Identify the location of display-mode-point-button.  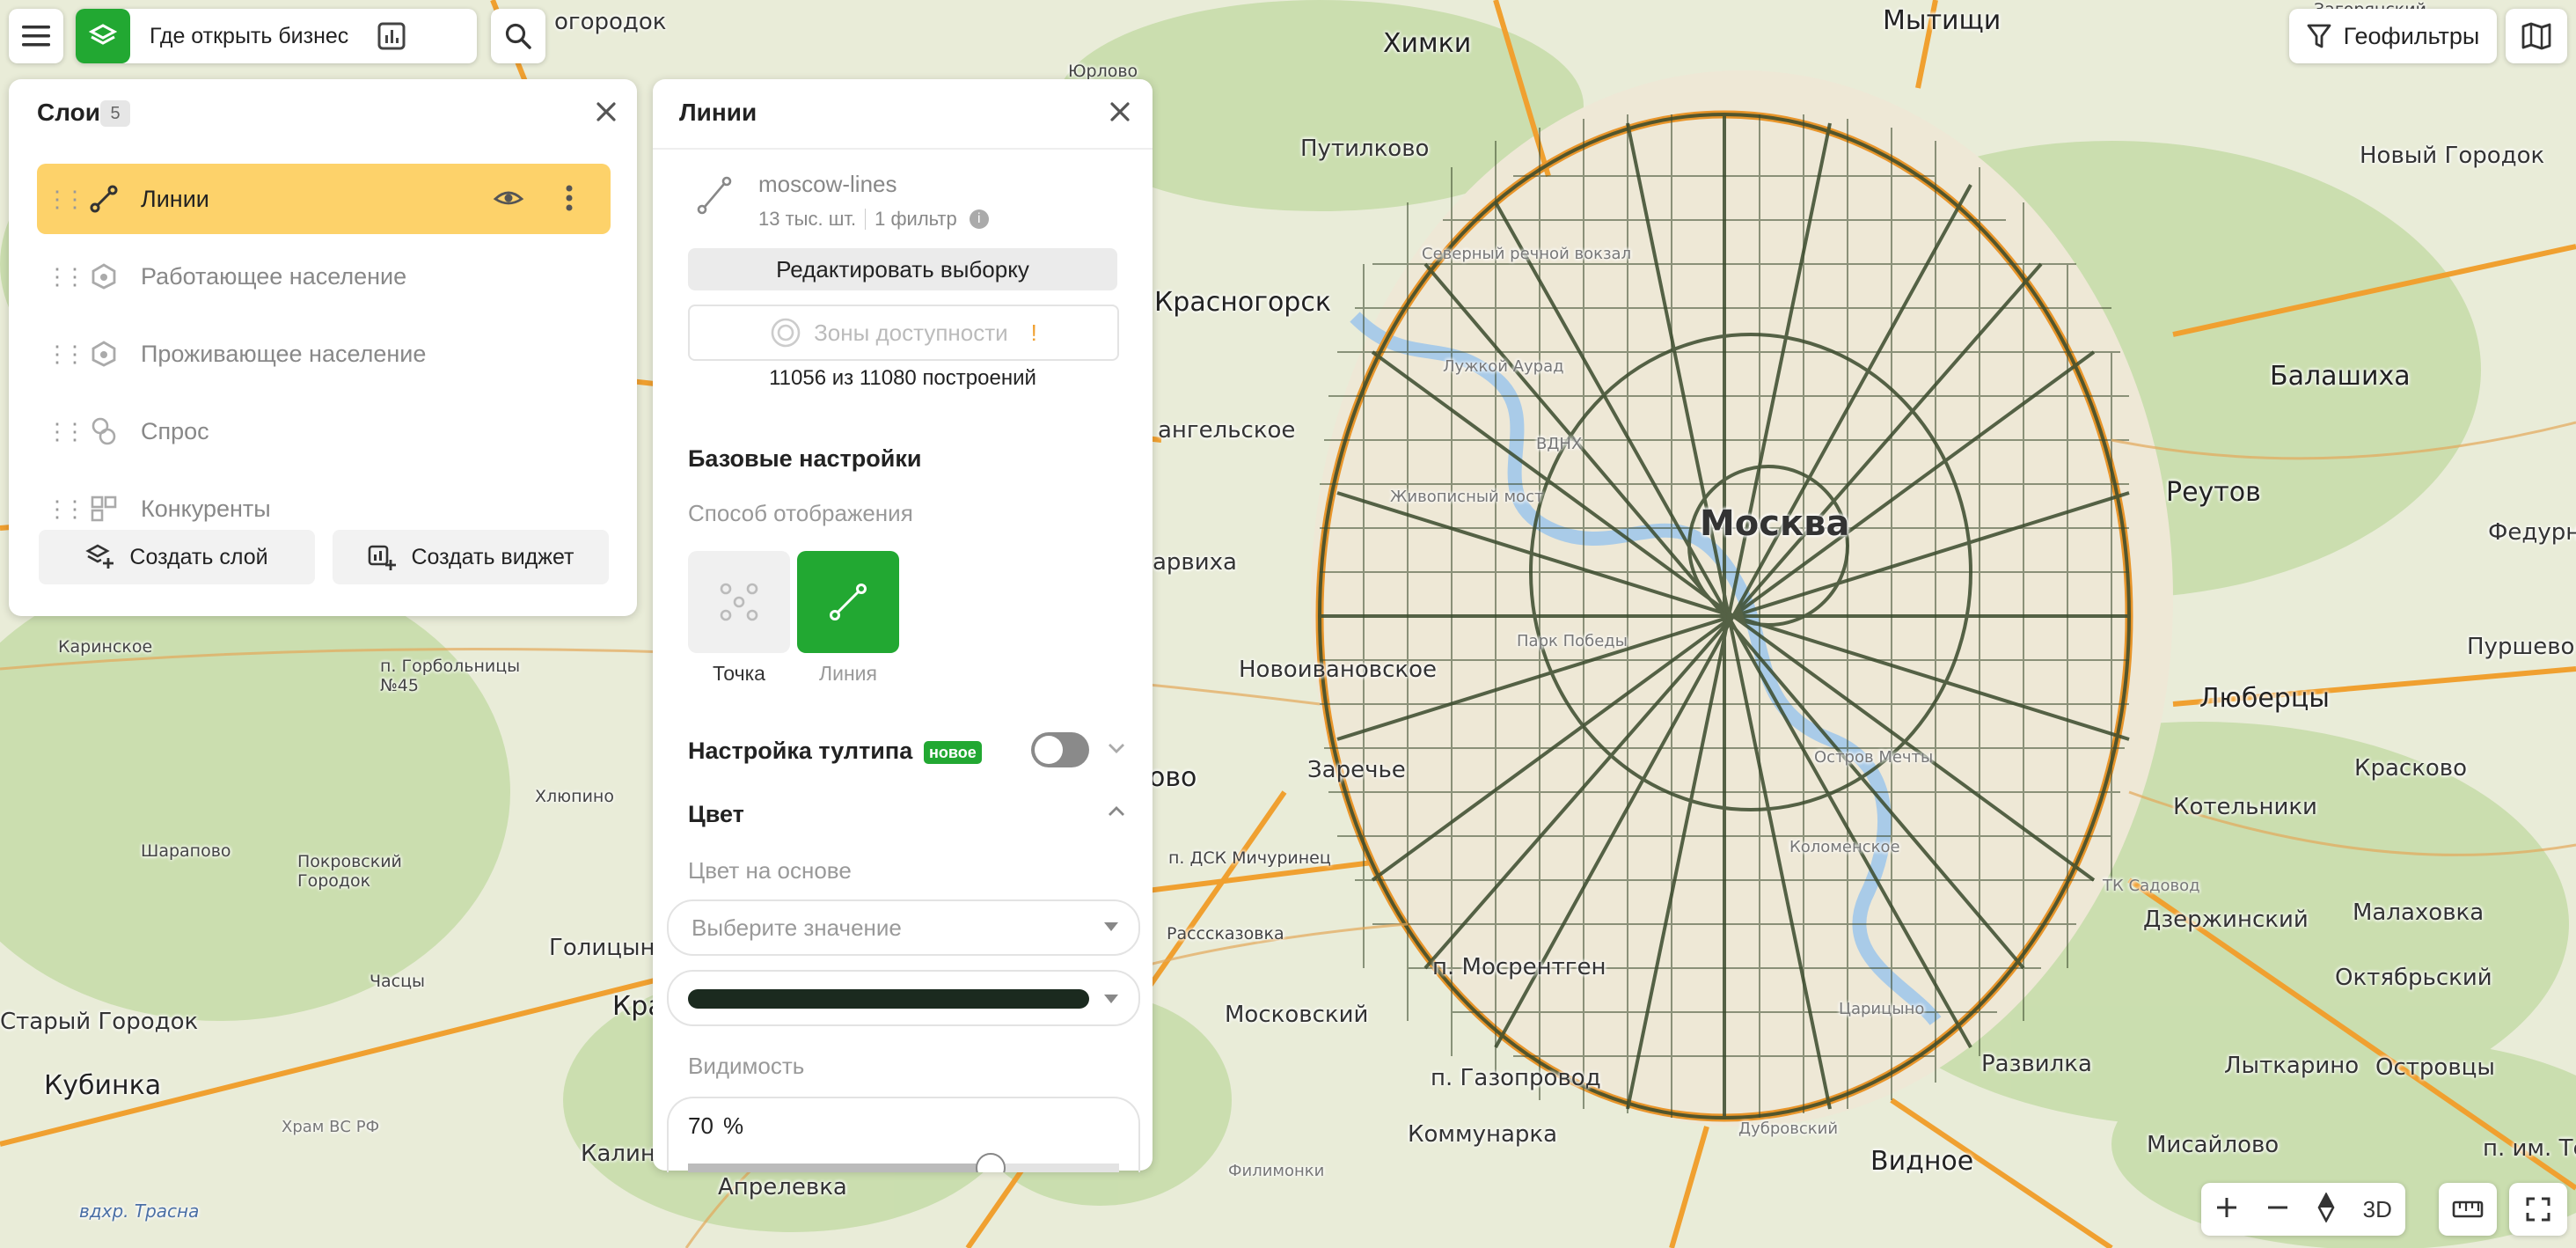
(739, 602).